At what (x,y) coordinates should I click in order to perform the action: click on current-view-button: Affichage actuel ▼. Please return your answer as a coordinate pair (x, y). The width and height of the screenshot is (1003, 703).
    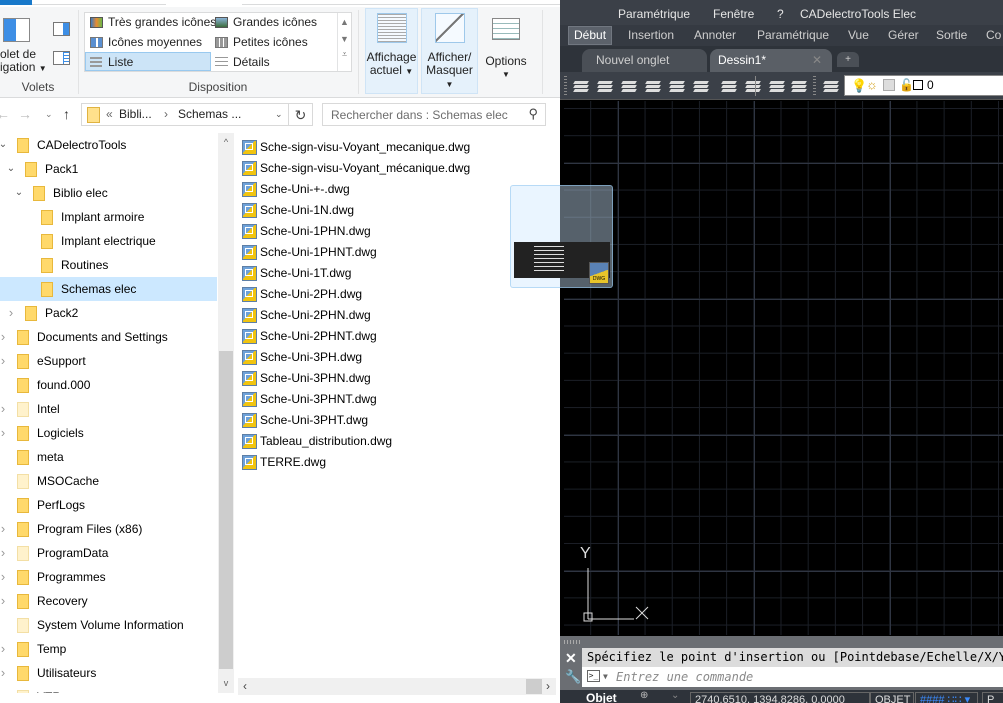
    Looking at the image, I should click on (391, 51).